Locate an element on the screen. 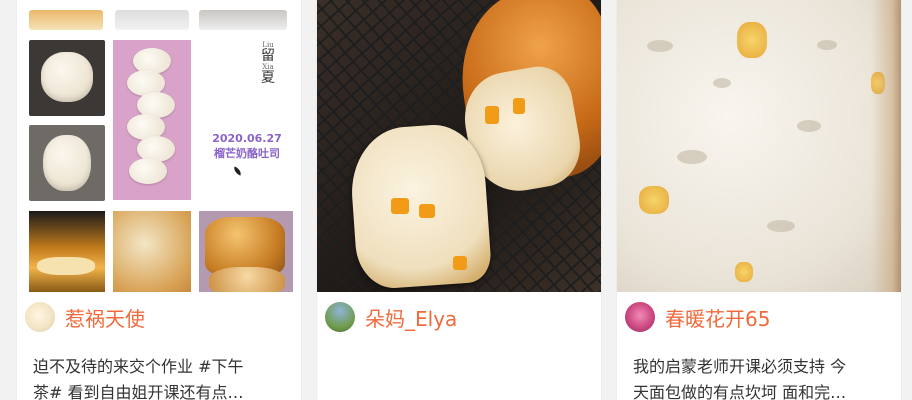 The image size is (912, 400). author-name: 朵妈_Elya is located at coordinates (411, 317).